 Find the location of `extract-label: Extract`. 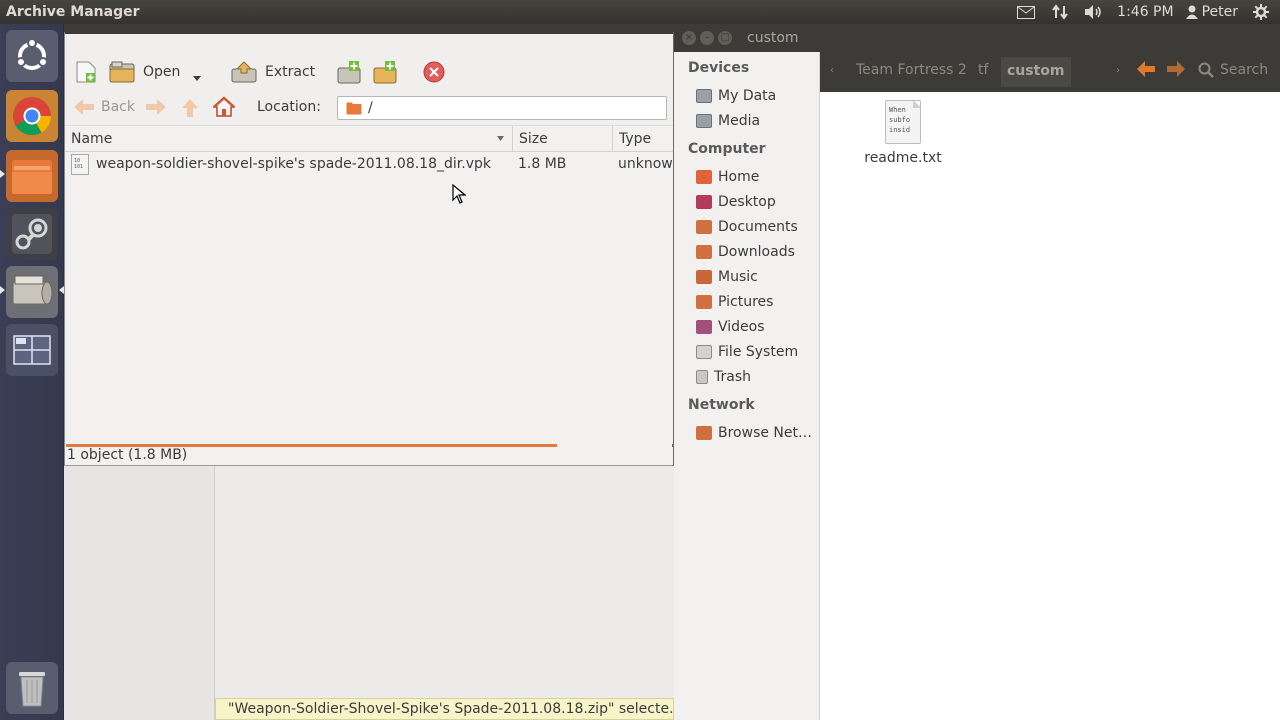

extract-label: Extract is located at coordinates (290, 72).